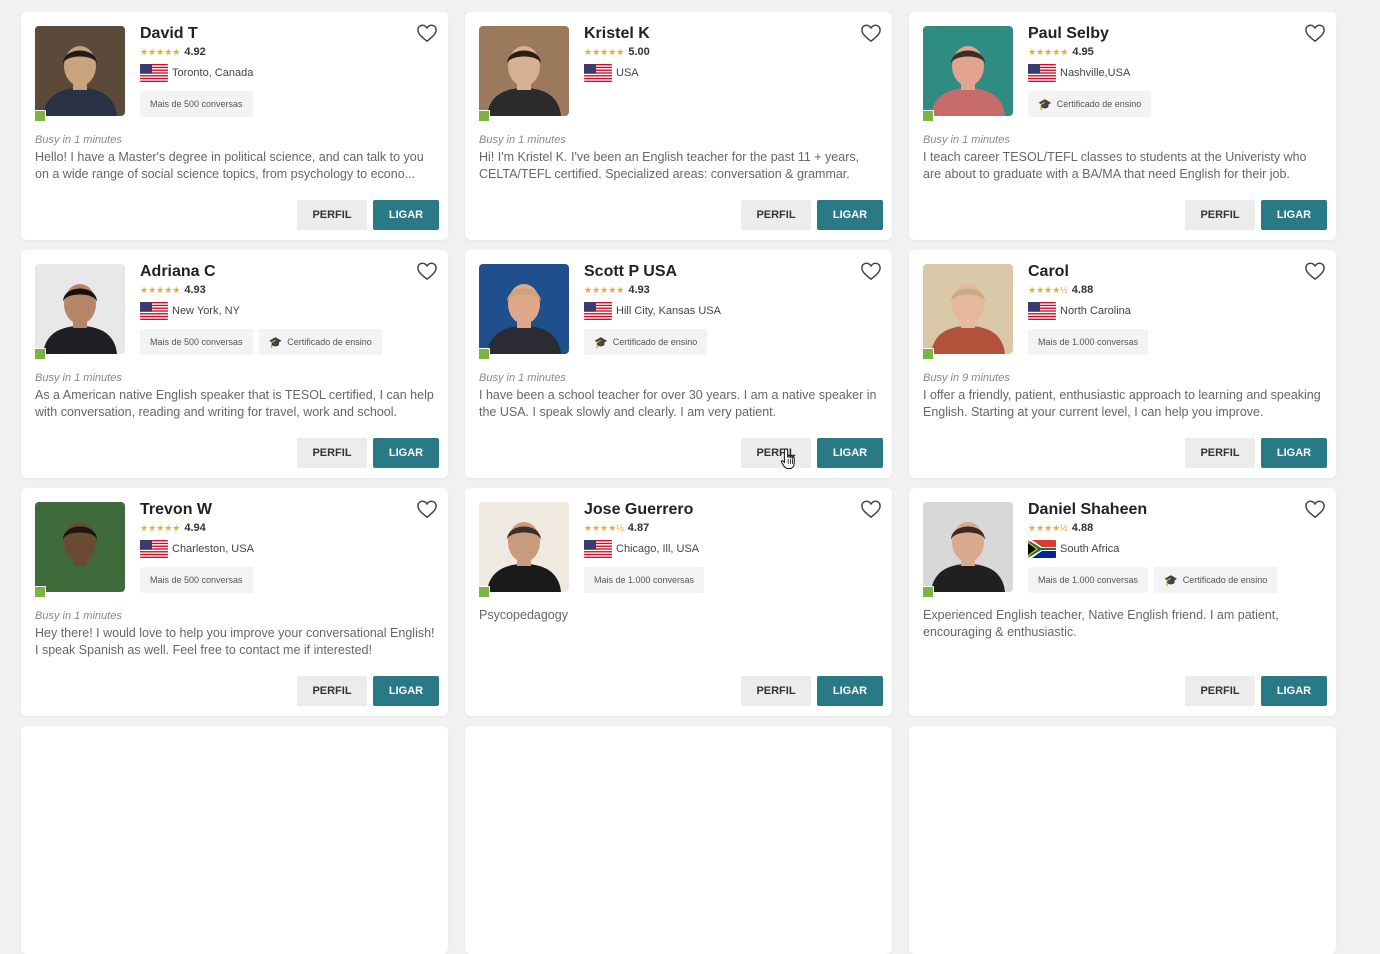 This screenshot has width=1380, height=954. I want to click on location-text: New York, NY, so click(206, 311).